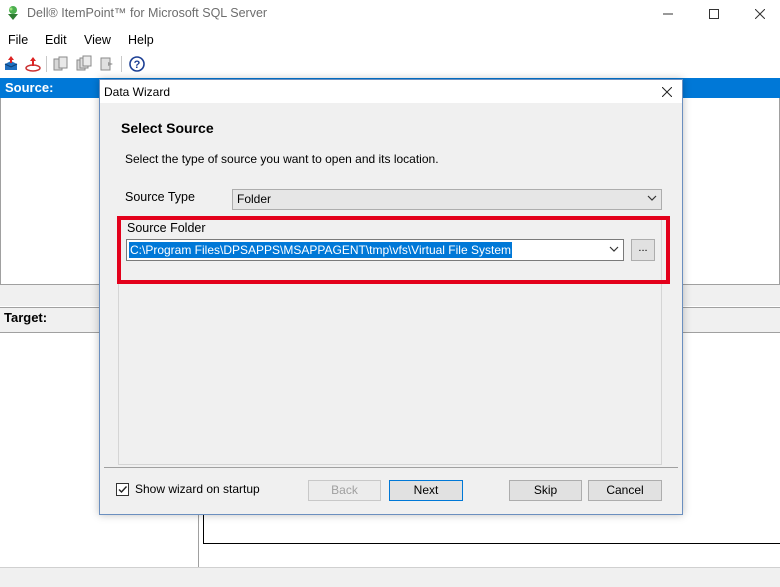 The image size is (780, 587). Describe the element at coordinates (18, 40) in the screenshot. I see `menu-file: File` at that location.